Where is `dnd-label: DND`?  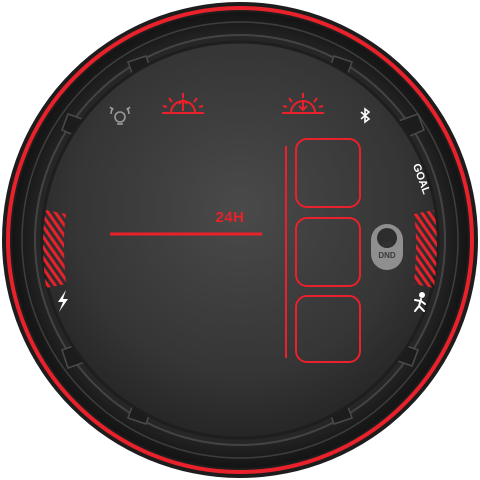 dnd-label: DND is located at coordinates (387, 256).